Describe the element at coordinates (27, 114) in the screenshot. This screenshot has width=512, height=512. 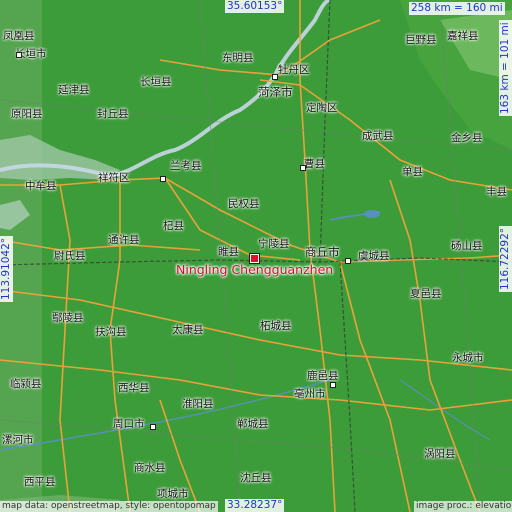
I see `place-label: 原阳县` at that location.